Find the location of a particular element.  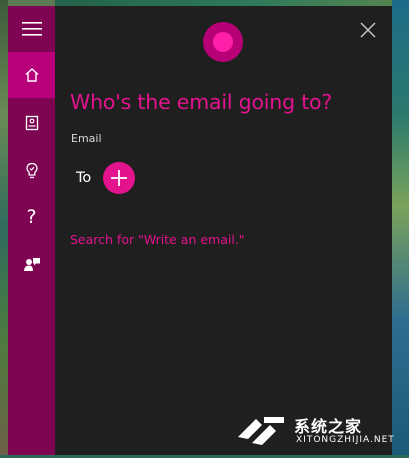

desktop-background-right is located at coordinates (400, 229).